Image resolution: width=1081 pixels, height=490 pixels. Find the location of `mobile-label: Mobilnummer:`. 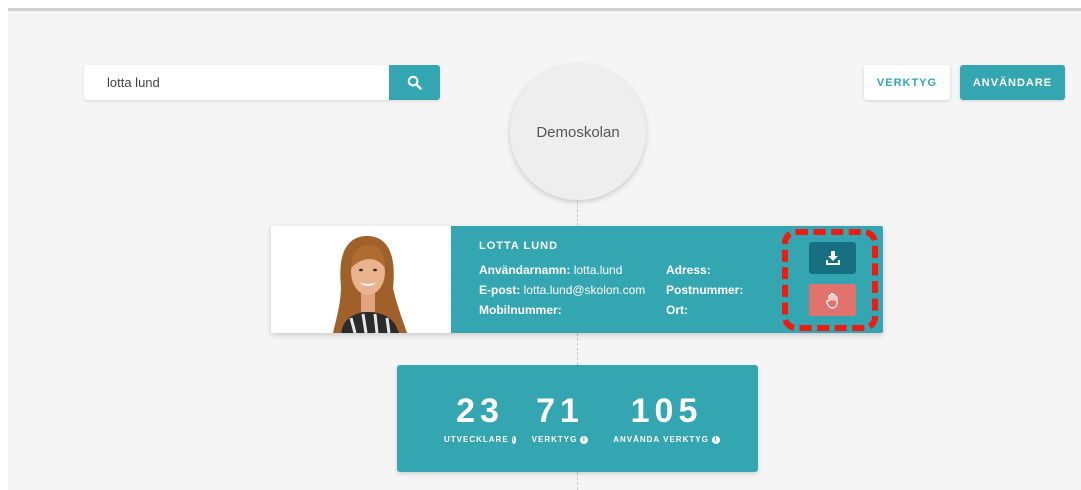

mobile-label: Mobilnummer: is located at coordinates (520, 310).